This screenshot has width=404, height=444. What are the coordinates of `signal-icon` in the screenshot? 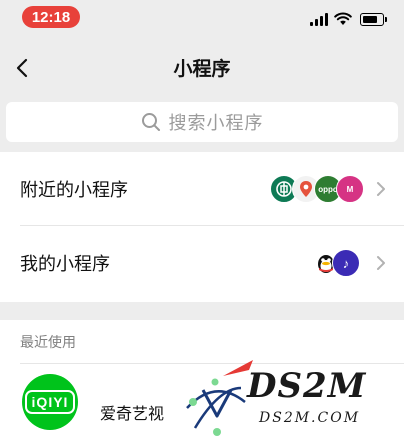 It's located at (319, 19).